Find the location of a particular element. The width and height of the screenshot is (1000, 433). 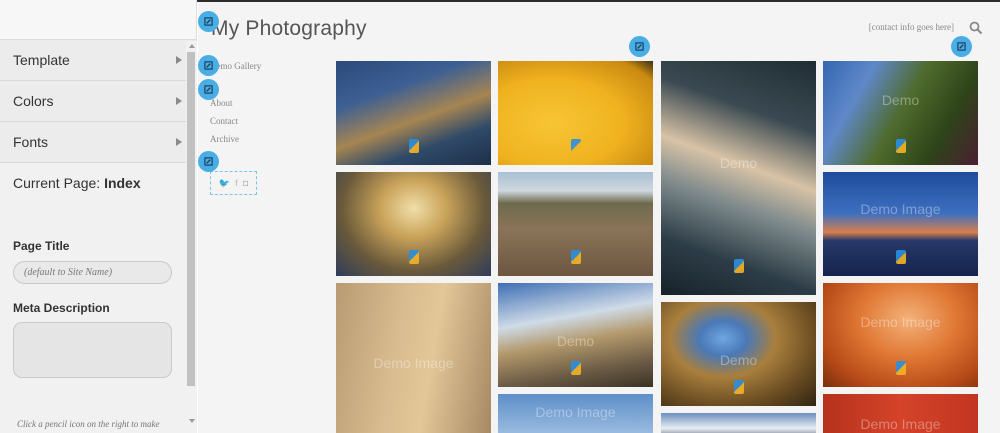

photo-blue-lake-sunset: Demo Image is located at coordinates (900, 224).